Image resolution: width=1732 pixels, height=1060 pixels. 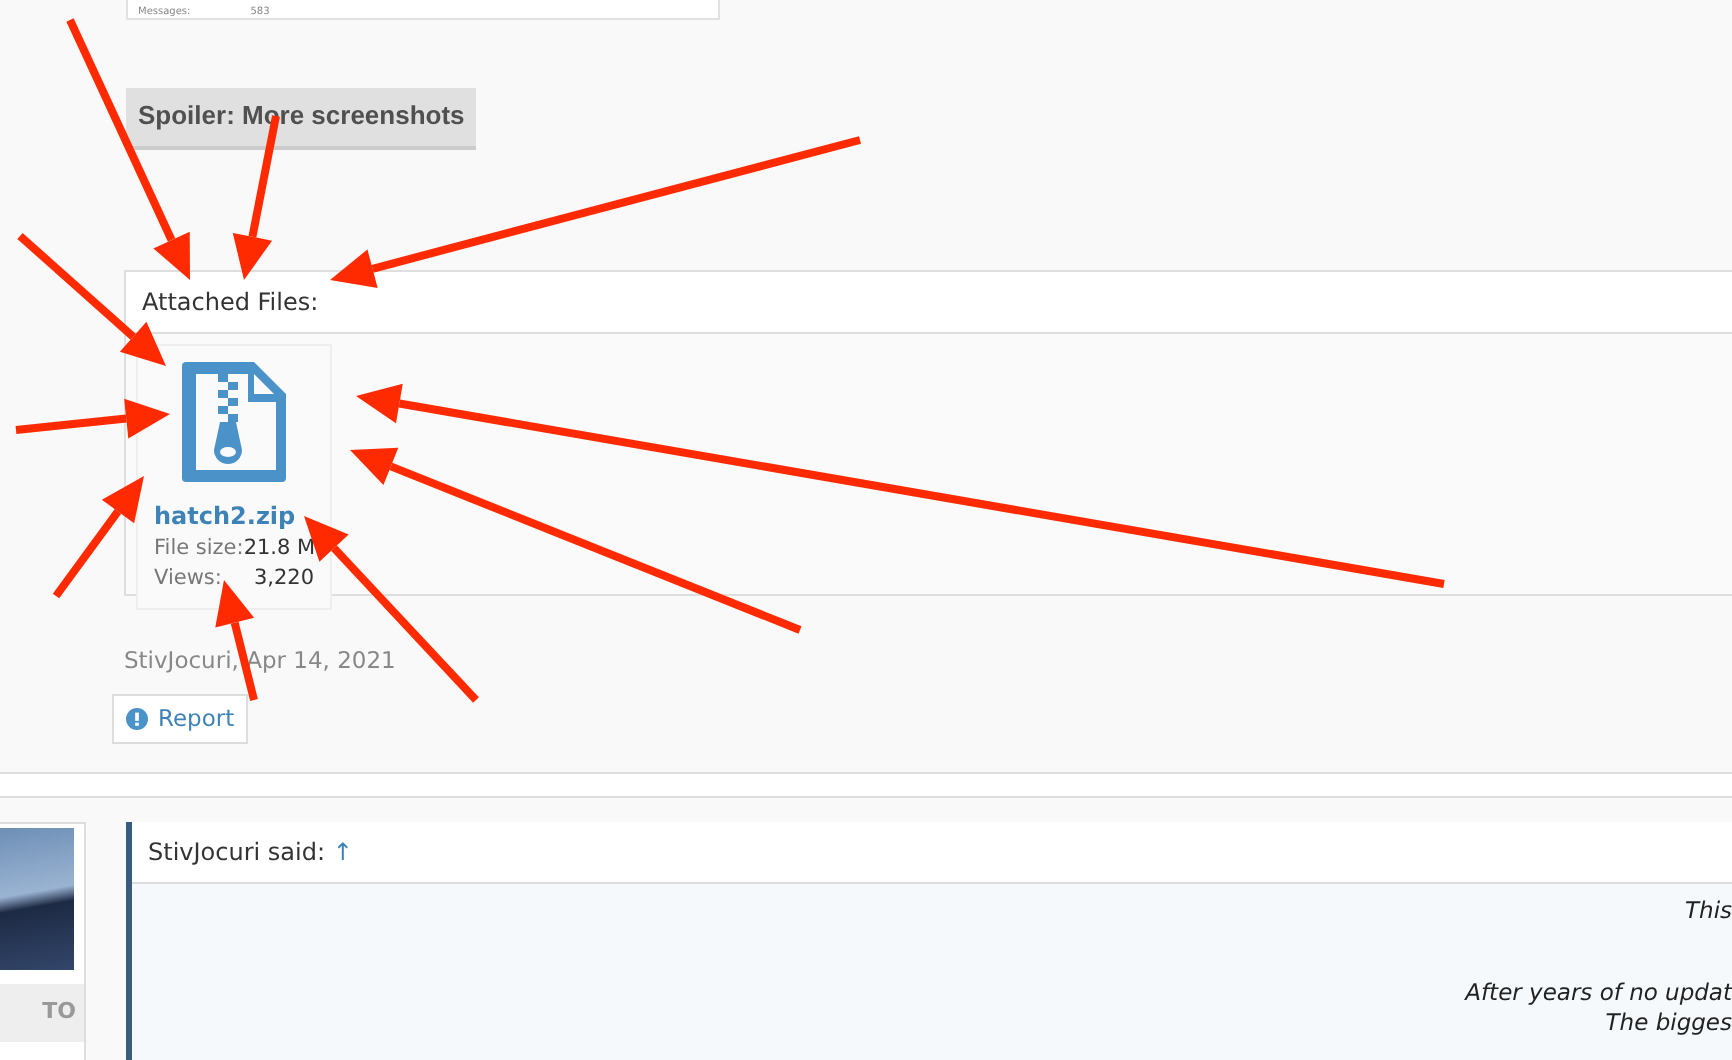 I want to click on quote-author: StivJocuri said:, so click(x=238, y=852).